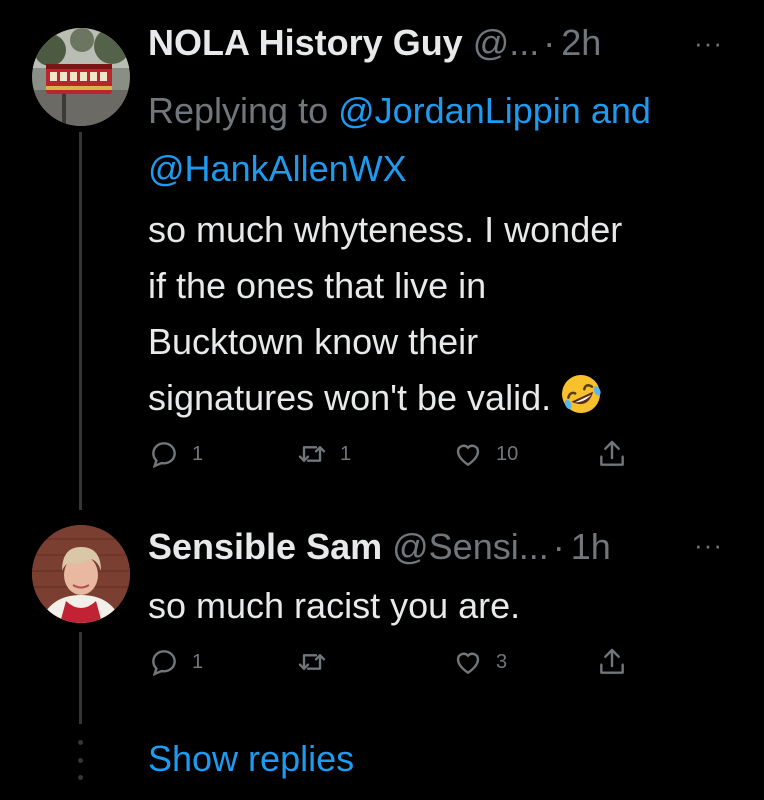 The width and height of the screenshot is (764, 800). I want to click on avatar-streetcar, so click(81, 77).